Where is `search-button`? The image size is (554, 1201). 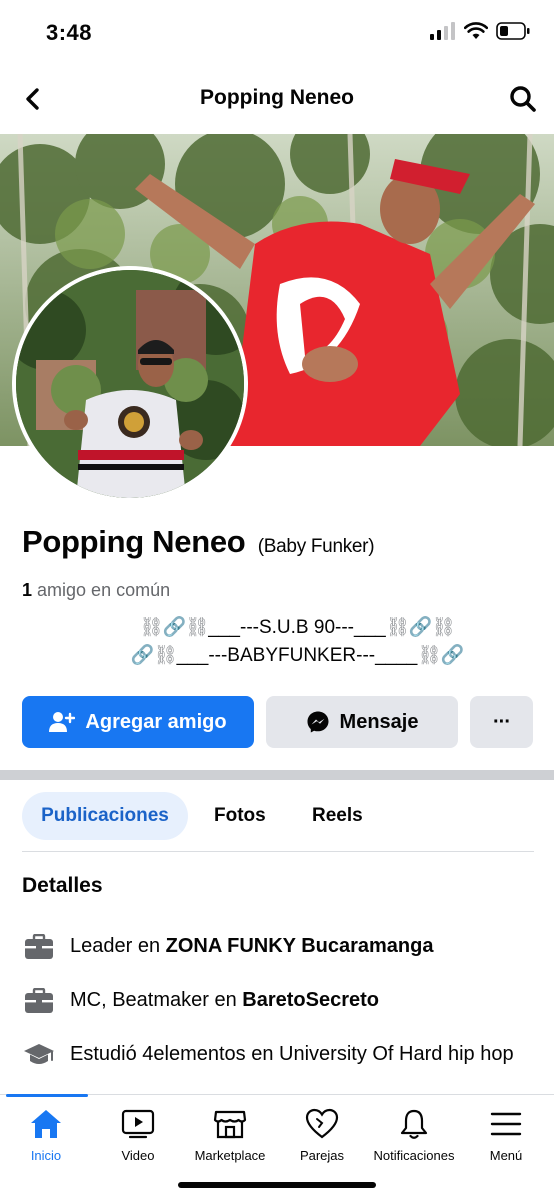 search-button is located at coordinates (523, 99).